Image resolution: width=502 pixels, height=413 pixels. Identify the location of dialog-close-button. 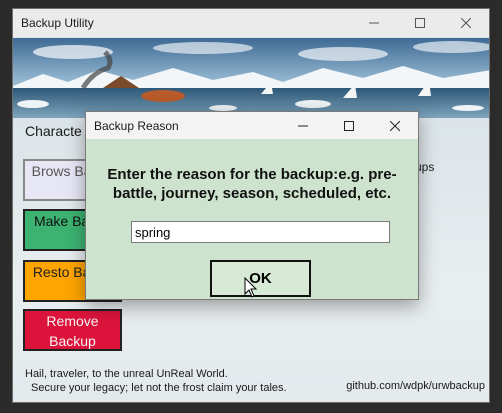
(395, 125).